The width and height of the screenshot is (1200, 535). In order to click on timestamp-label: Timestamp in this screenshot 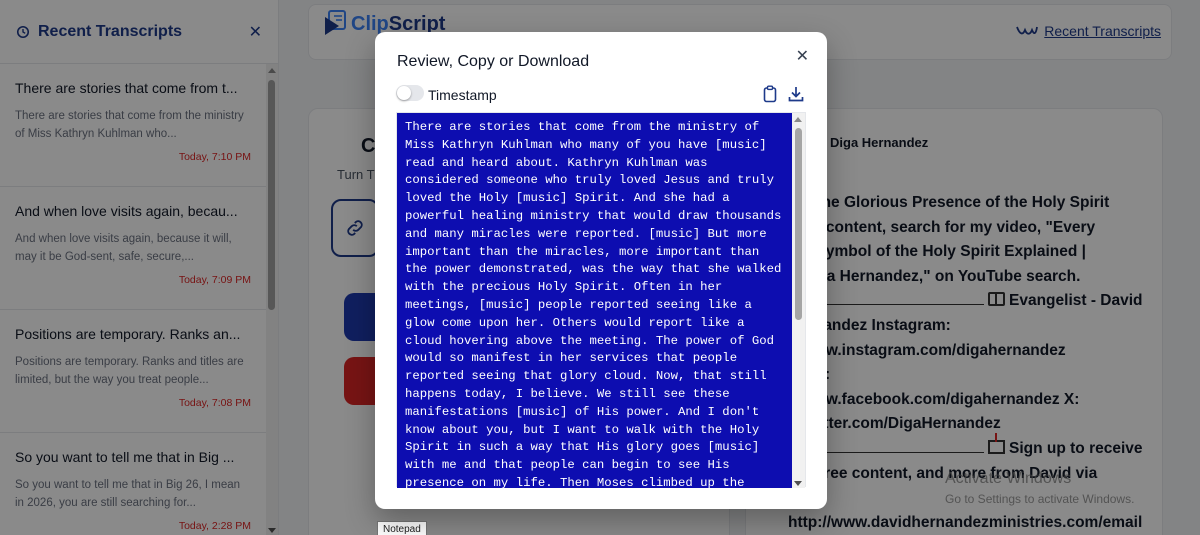, I will do `click(462, 95)`.